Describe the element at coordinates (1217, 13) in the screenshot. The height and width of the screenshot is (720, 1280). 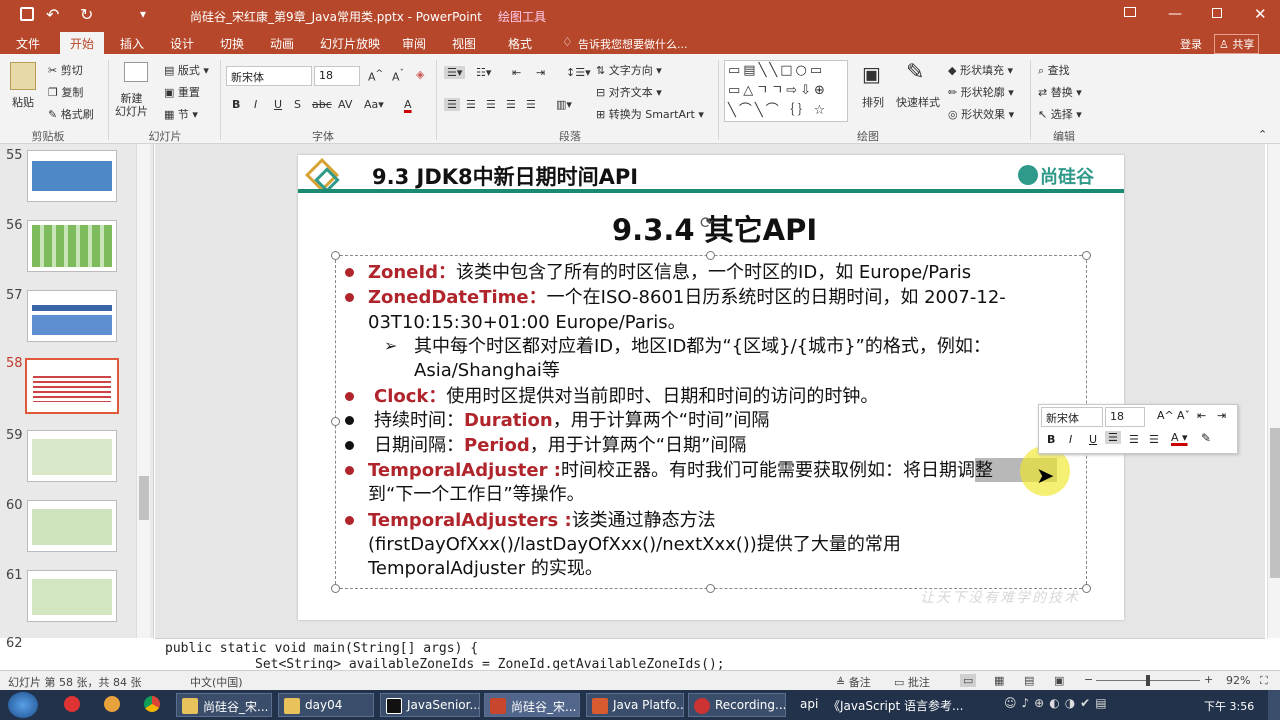
I see `maximize-icon` at that location.